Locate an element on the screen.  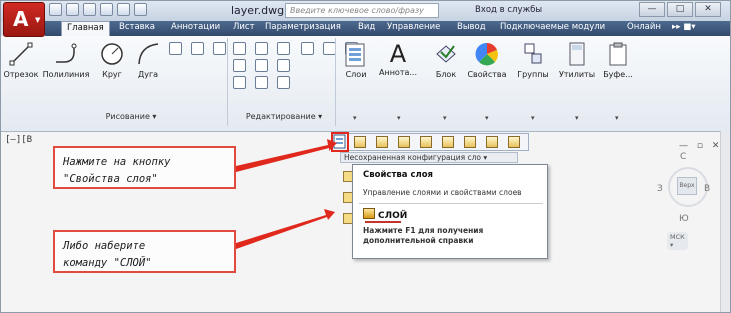
arrow-to-button is located at coordinates (286, 155).